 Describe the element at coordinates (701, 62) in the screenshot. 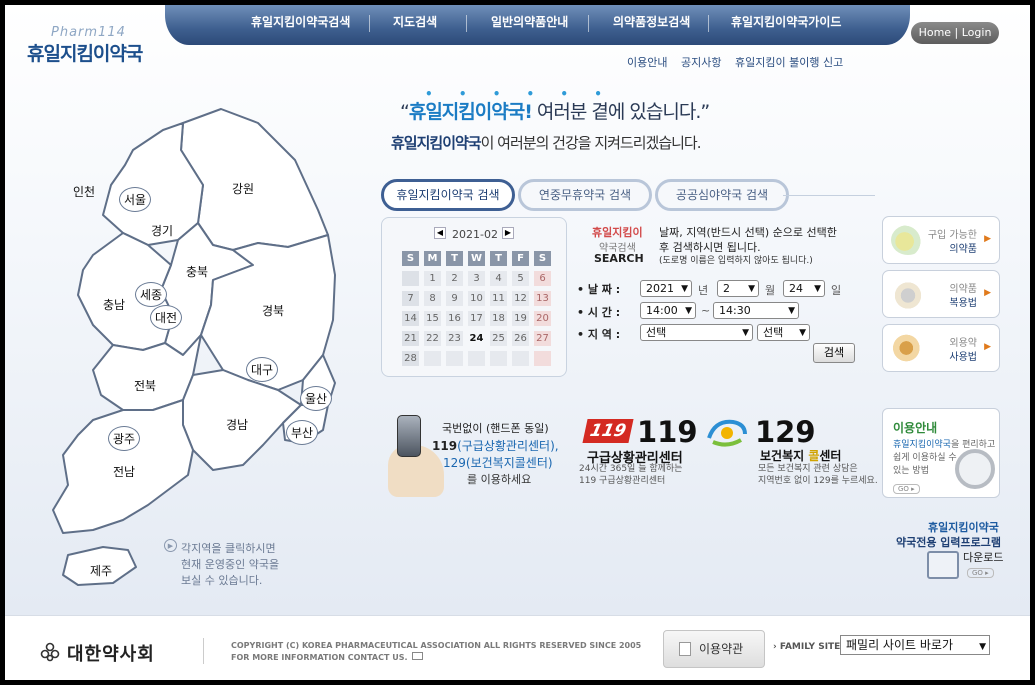

I see `sub-link-notice: 공지사항` at that location.